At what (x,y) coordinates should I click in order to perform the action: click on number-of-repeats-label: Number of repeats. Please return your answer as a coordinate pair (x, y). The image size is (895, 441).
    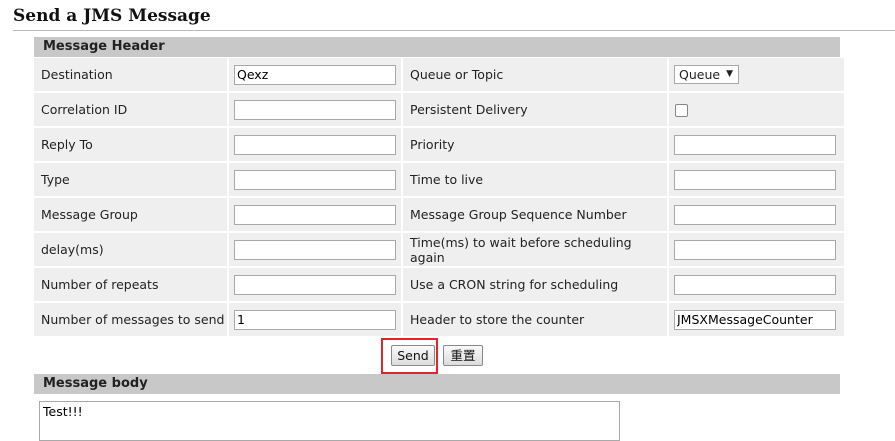
    Looking at the image, I should click on (130, 284).